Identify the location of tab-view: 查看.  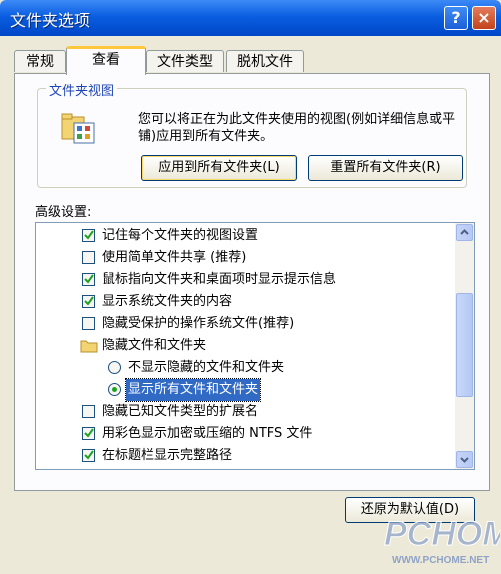
(106, 60).